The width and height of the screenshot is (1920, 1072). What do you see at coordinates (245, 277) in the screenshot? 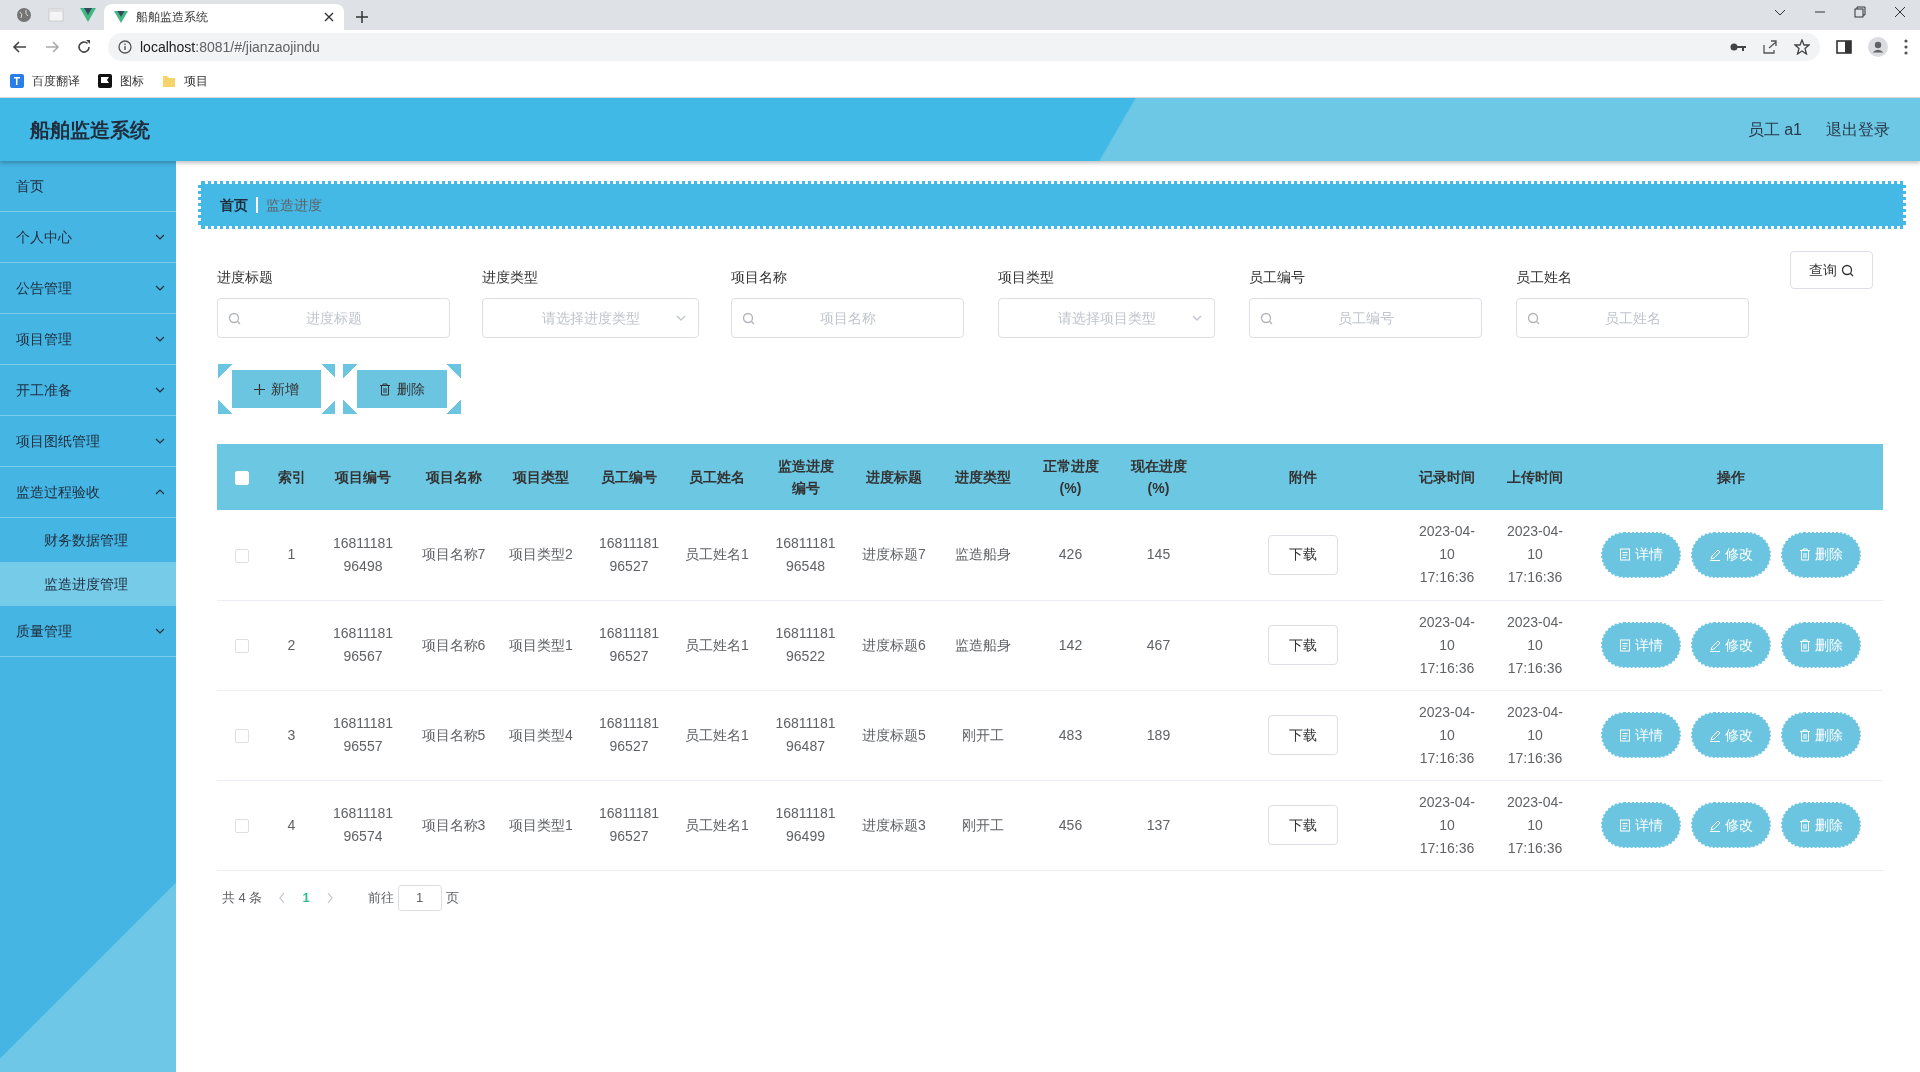
I see `field-label: 进度标题` at bounding box center [245, 277].